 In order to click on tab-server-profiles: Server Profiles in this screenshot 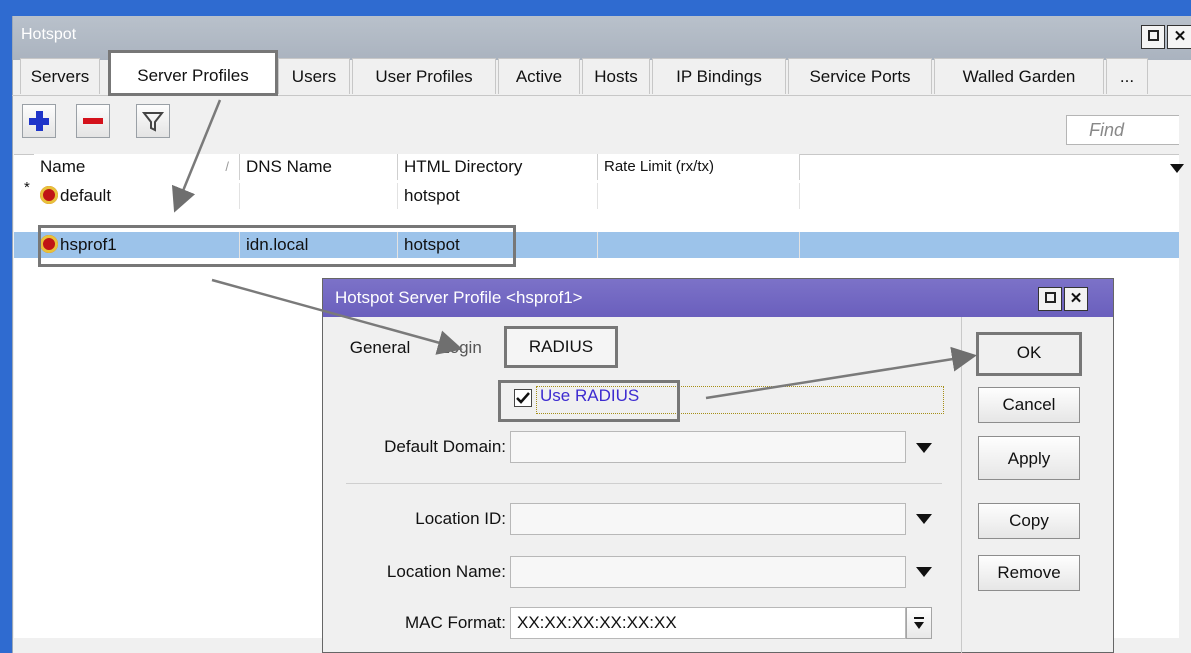, I will do `click(193, 73)`.